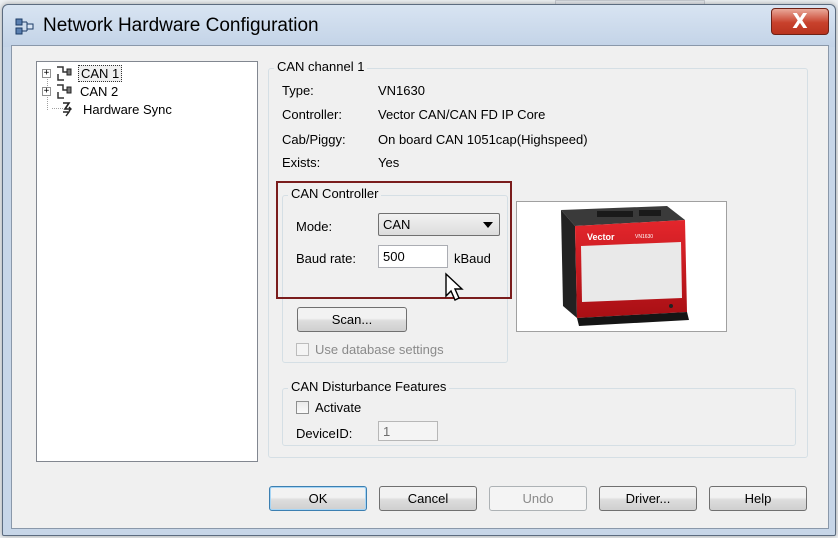 The width and height of the screenshot is (838, 538). I want to click on activate-label: Activate, so click(338, 407).